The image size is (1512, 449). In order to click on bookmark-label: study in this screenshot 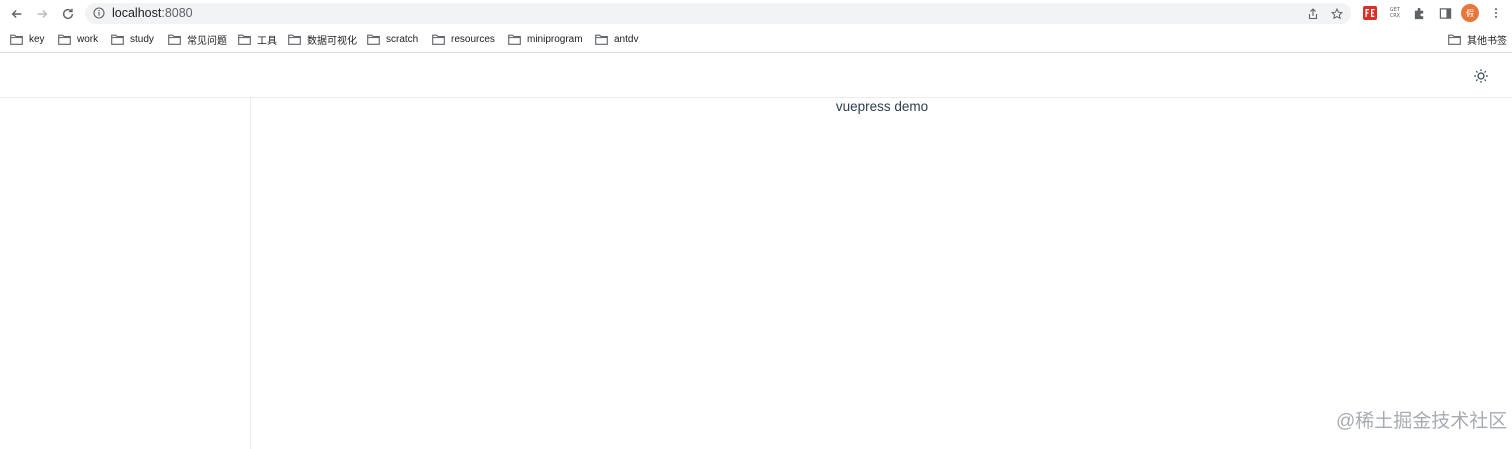, I will do `click(142, 39)`.